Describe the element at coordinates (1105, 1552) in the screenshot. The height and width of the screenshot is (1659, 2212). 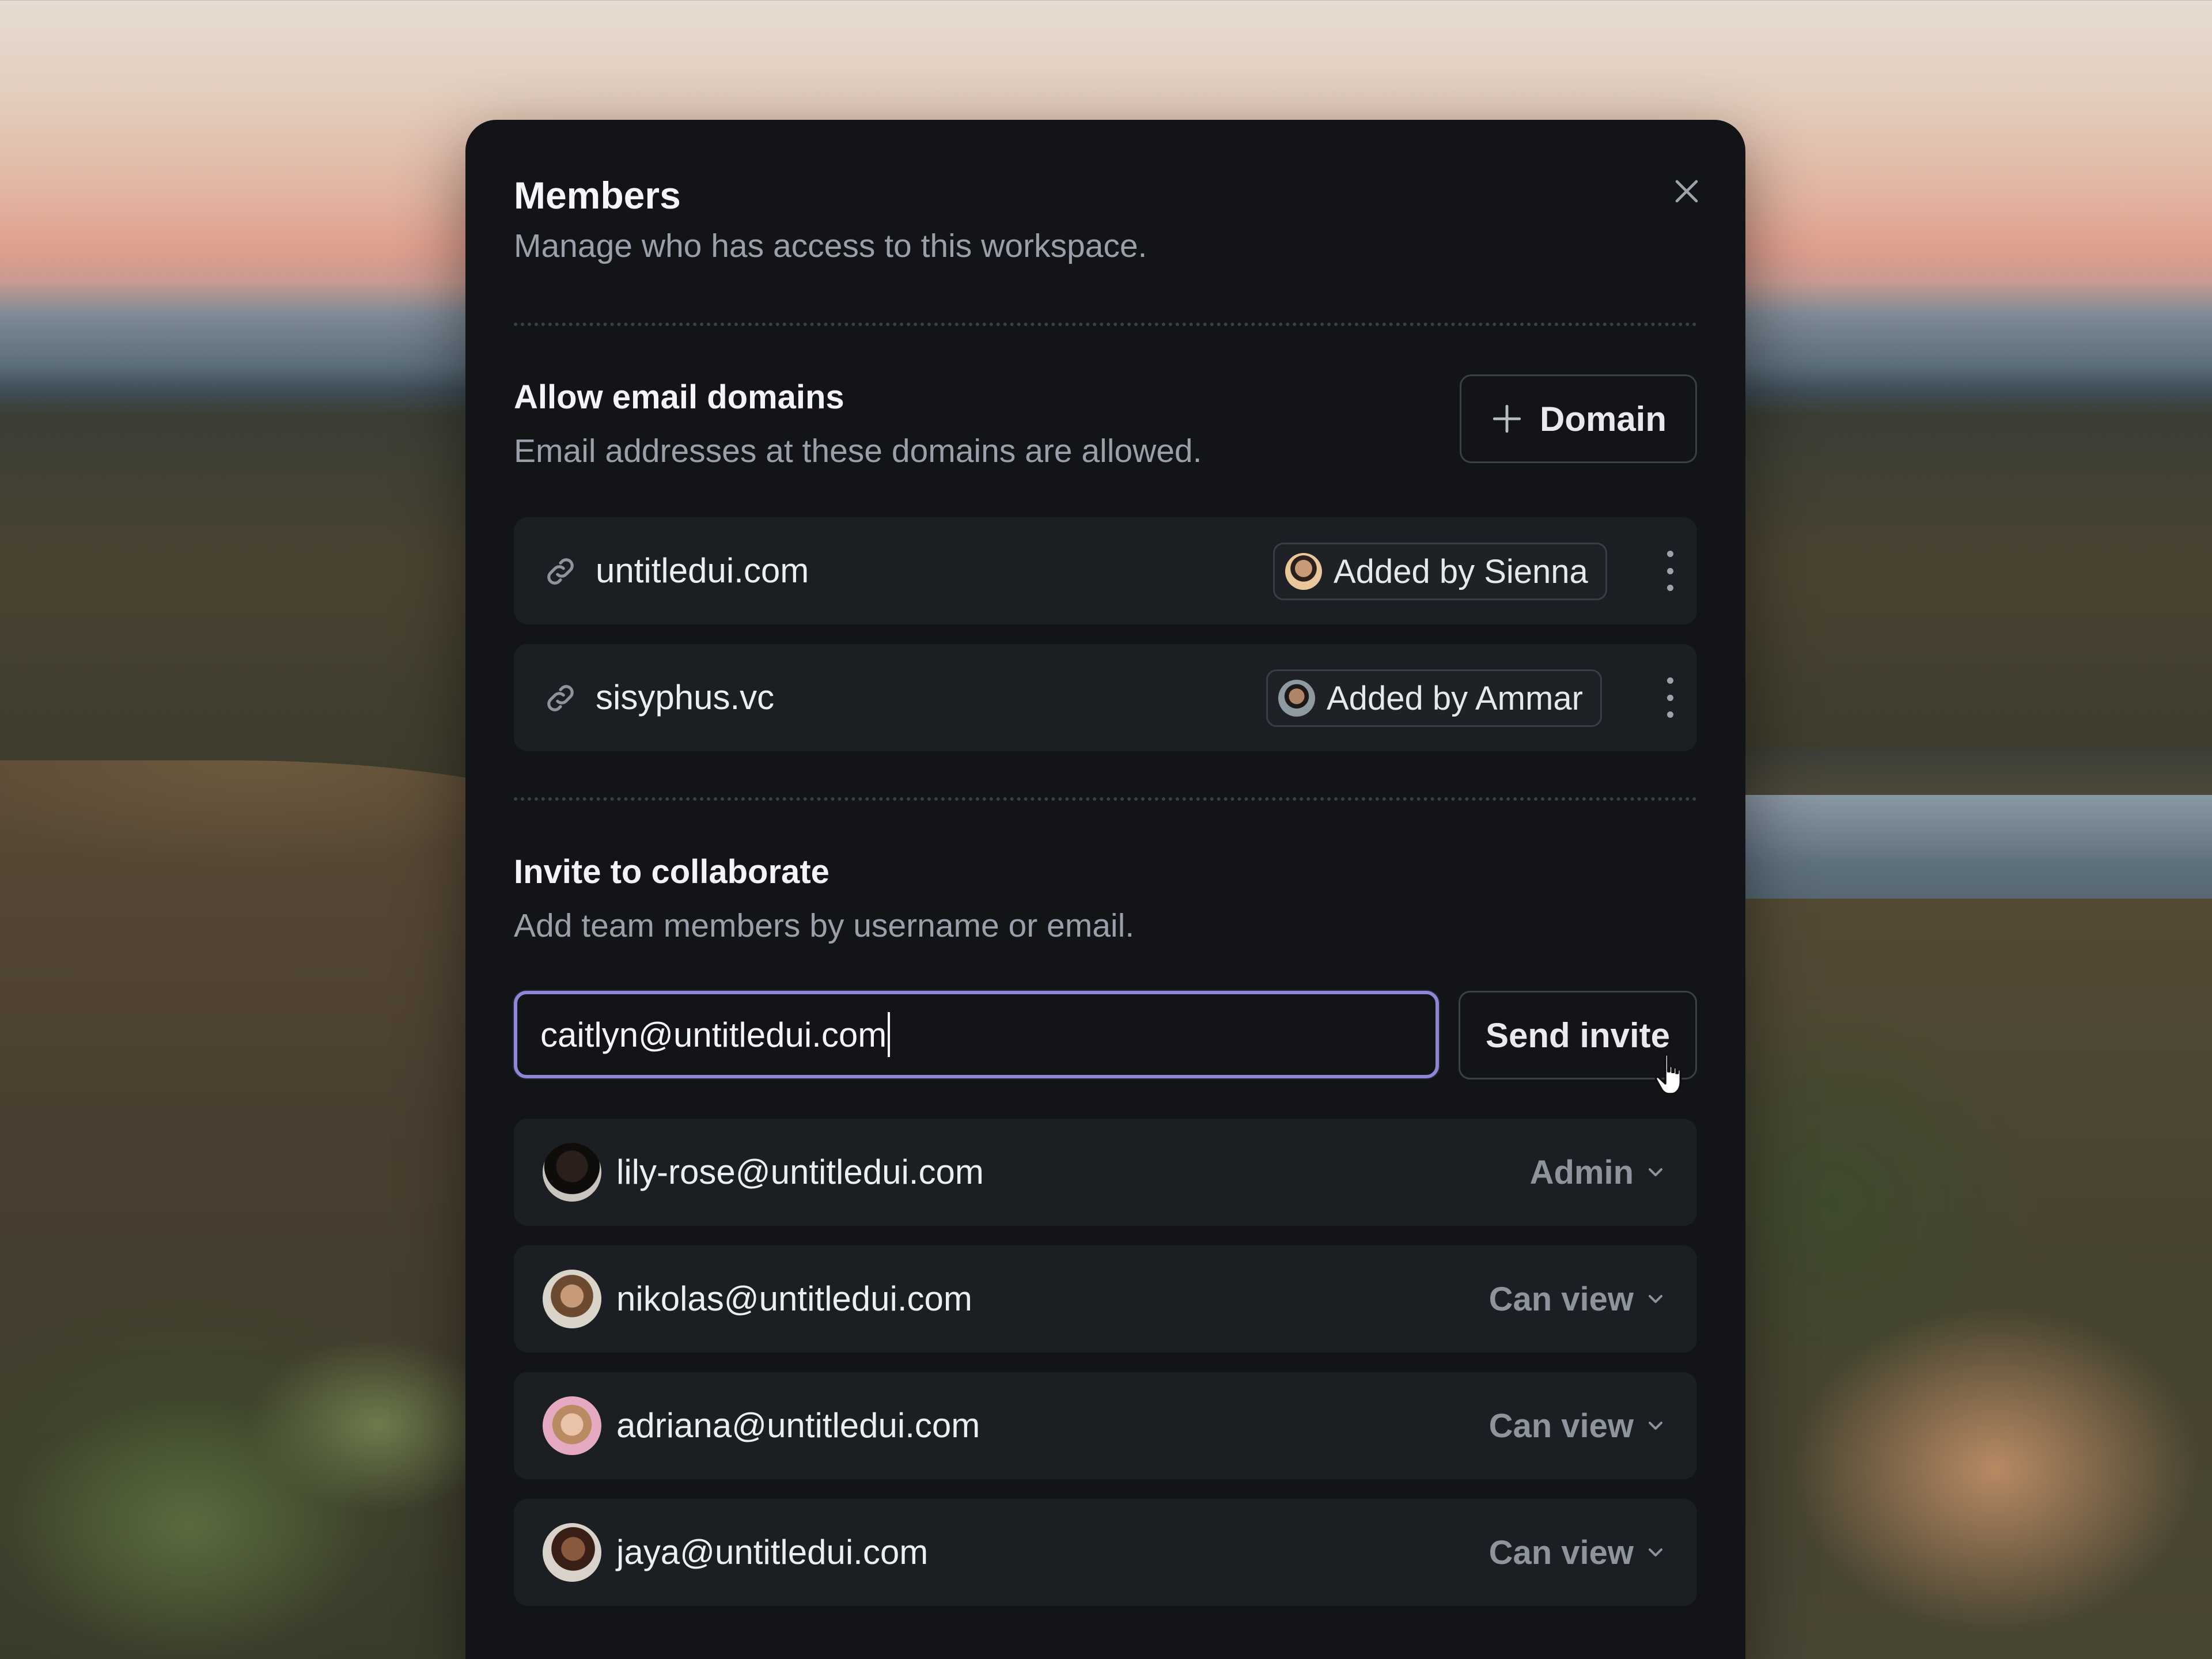
I see `member-row: jaya@untitledui.com Can view` at that location.